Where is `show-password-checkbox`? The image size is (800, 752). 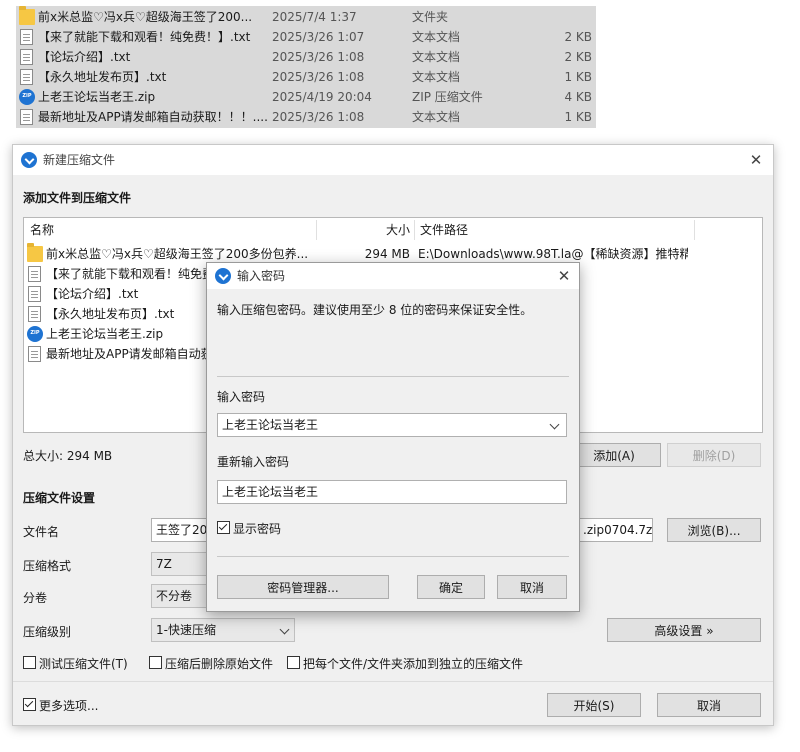 show-password-checkbox is located at coordinates (223, 527).